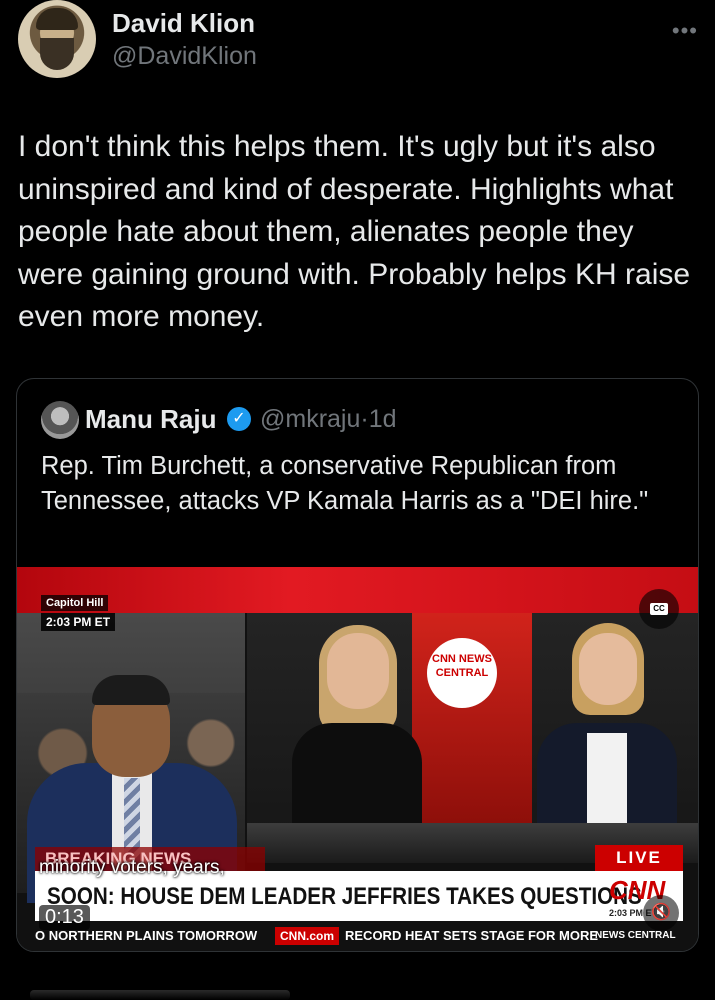 The width and height of the screenshot is (715, 1000). I want to click on studio-logo: CNN NEWS CENTRAL, so click(462, 673).